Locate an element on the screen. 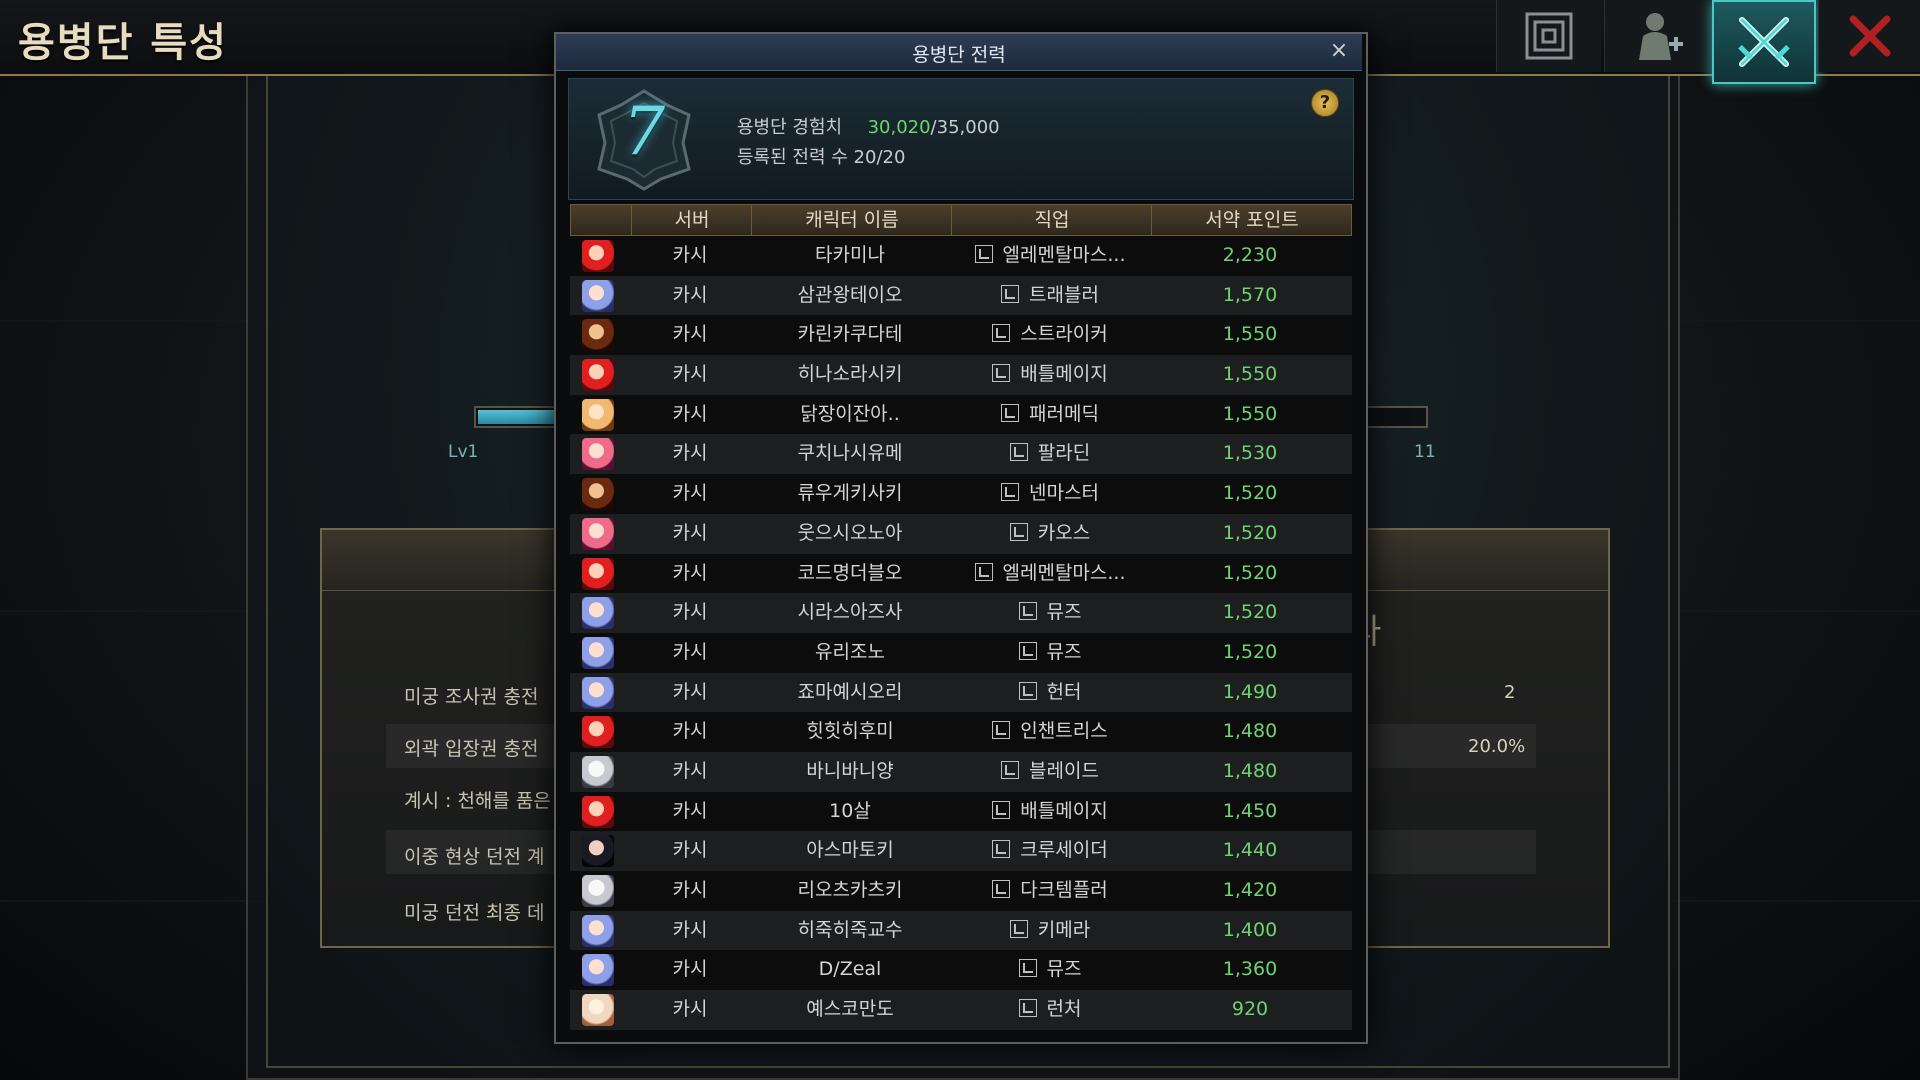 This screenshot has width=1920, height=1080. maze-icon is located at coordinates (1549, 36).